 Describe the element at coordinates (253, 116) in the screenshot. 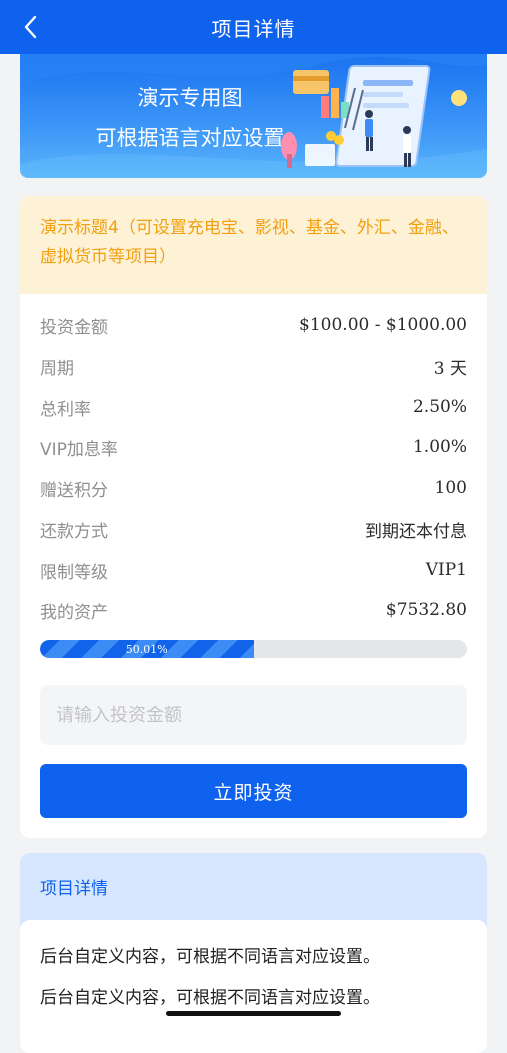

I see `promo-banner: 演示专用图 可根据语言对应设置` at that location.